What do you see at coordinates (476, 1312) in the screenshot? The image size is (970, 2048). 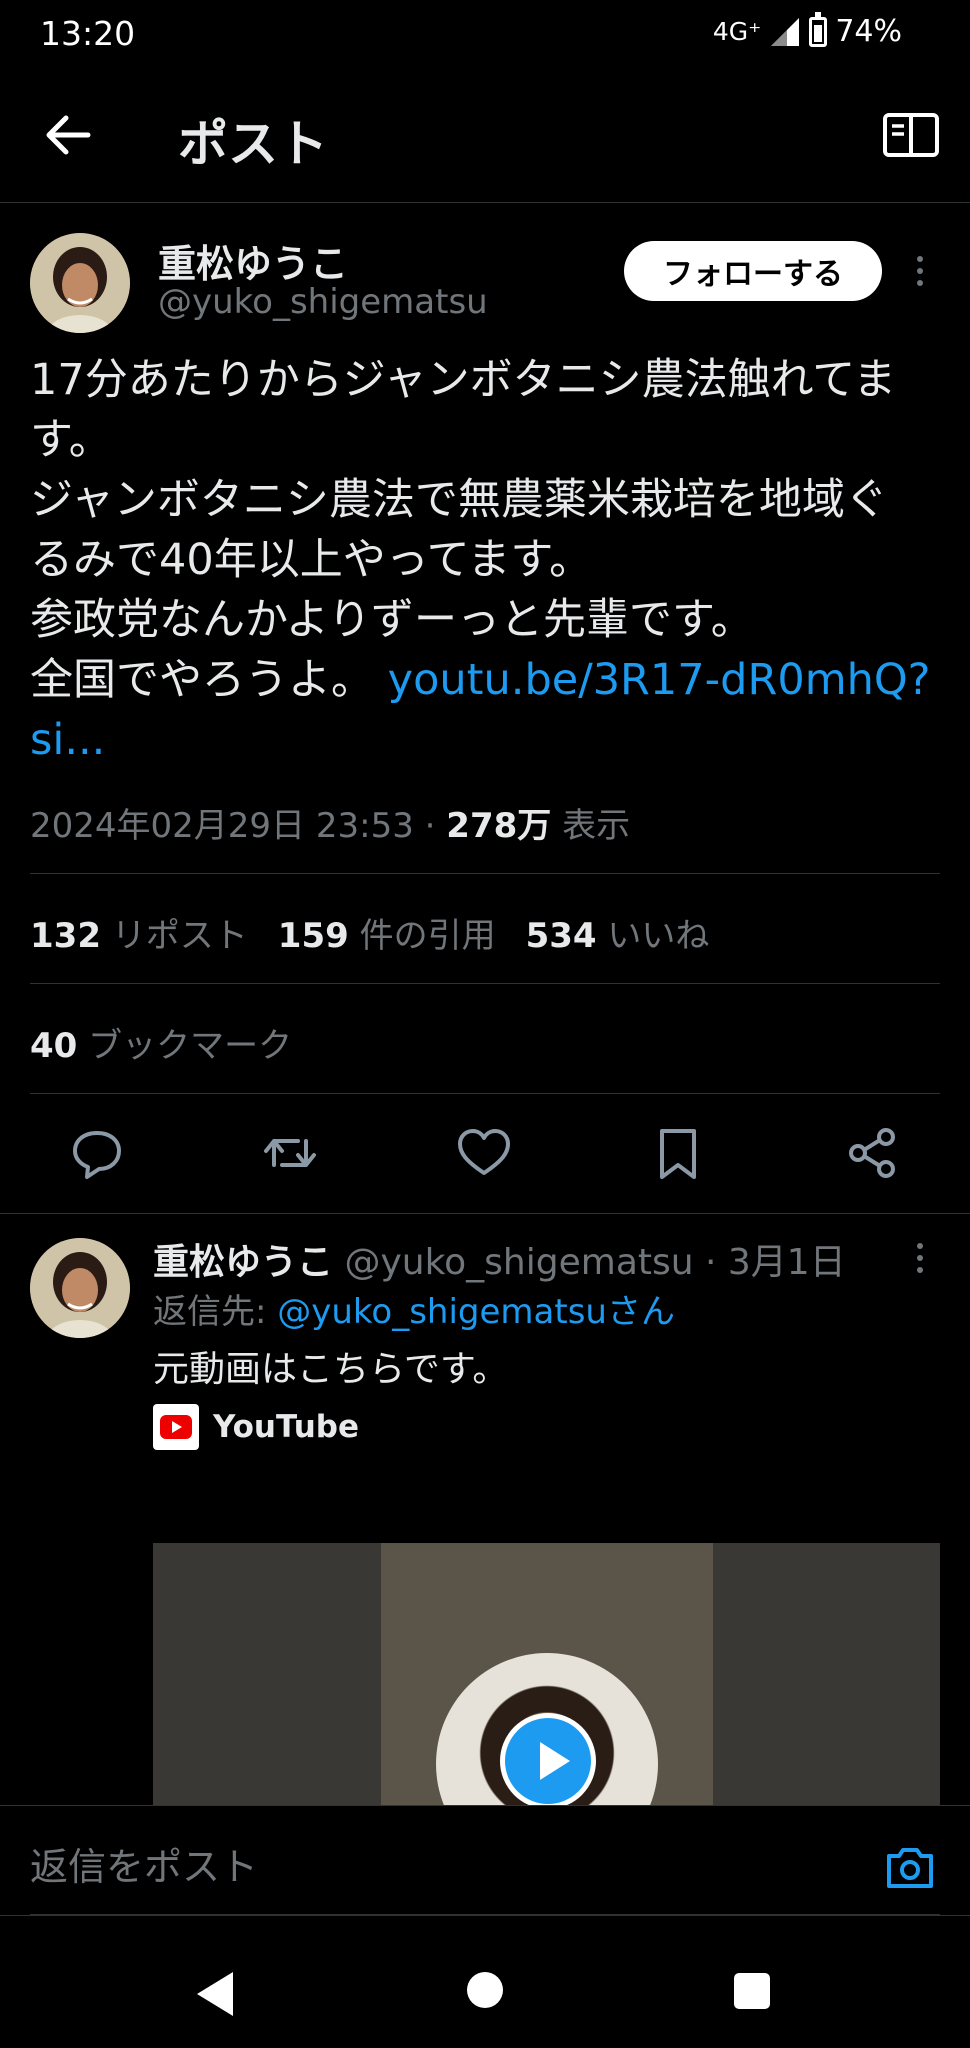 I see `reply-to-handle: @yuko_shigematsuさん` at bounding box center [476, 1312].